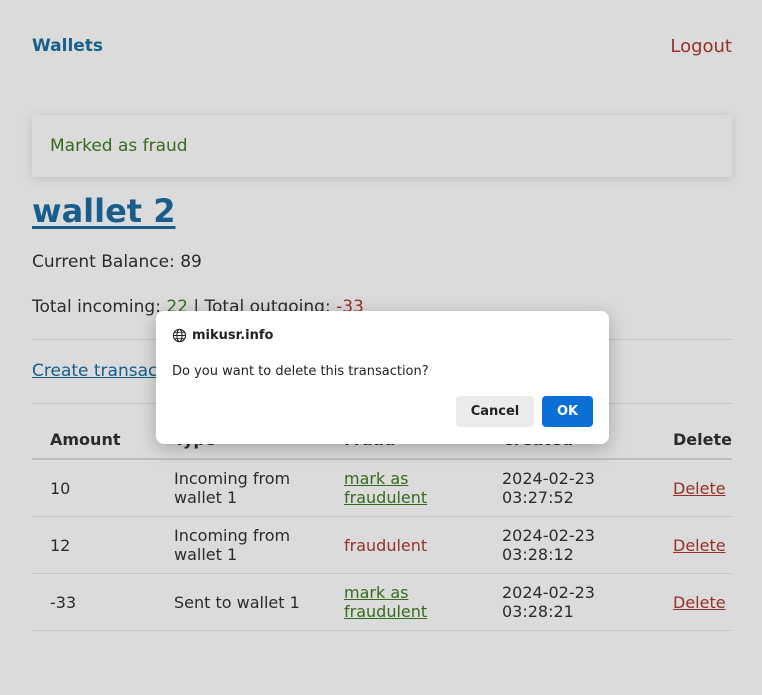 This screenshot has height=695, width=762. What do you see at coordinates (495, 411) in the screenshot?
I see `cancel-button: Cancel` at bounding box center [495, 411].